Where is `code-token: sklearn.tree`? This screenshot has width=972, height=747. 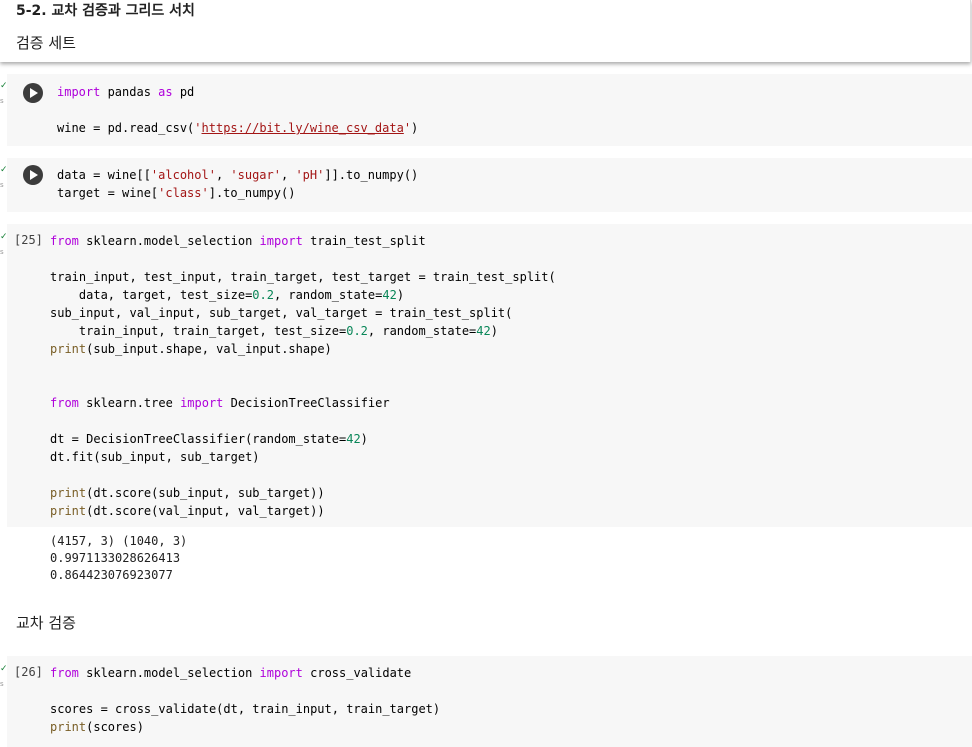 code-token: sklearn.tree is located at coordinates (129, 403).